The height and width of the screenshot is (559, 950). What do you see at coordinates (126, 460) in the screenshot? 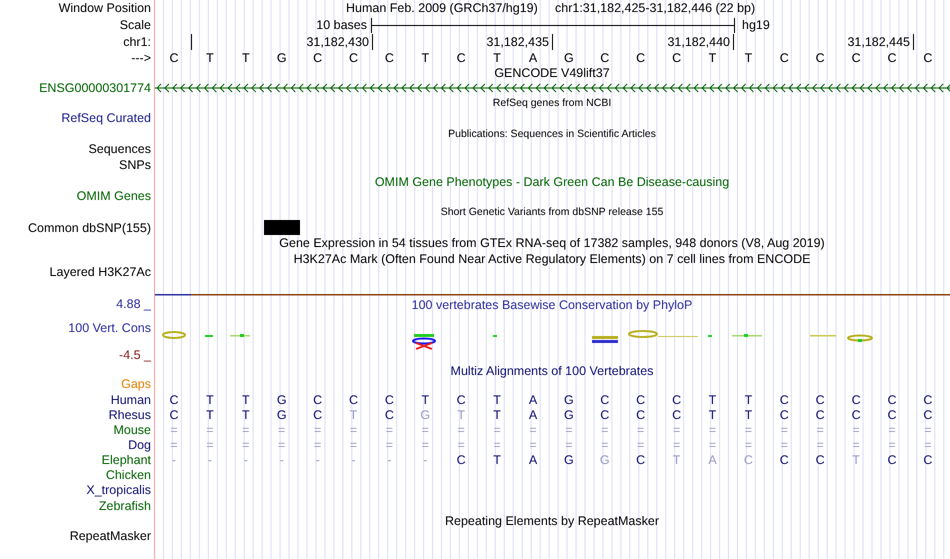
I see `track-label: Elephant` at bounding box center [126, 460].